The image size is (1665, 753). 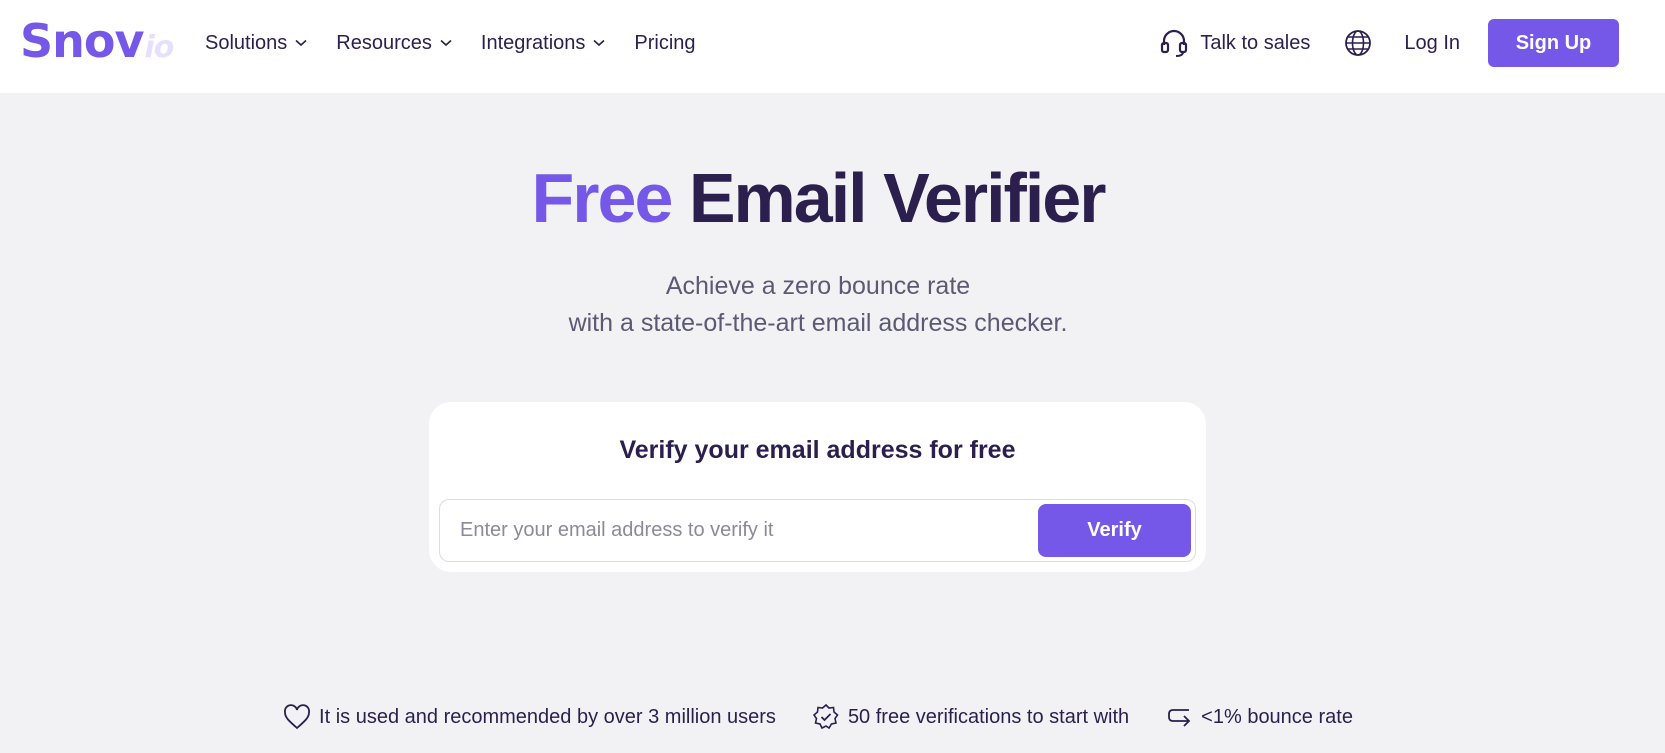 What do you see at coordinates (82, 41) in the screenshot?
I see `logo-main-text: Snov` at bounding box center [82, 41].